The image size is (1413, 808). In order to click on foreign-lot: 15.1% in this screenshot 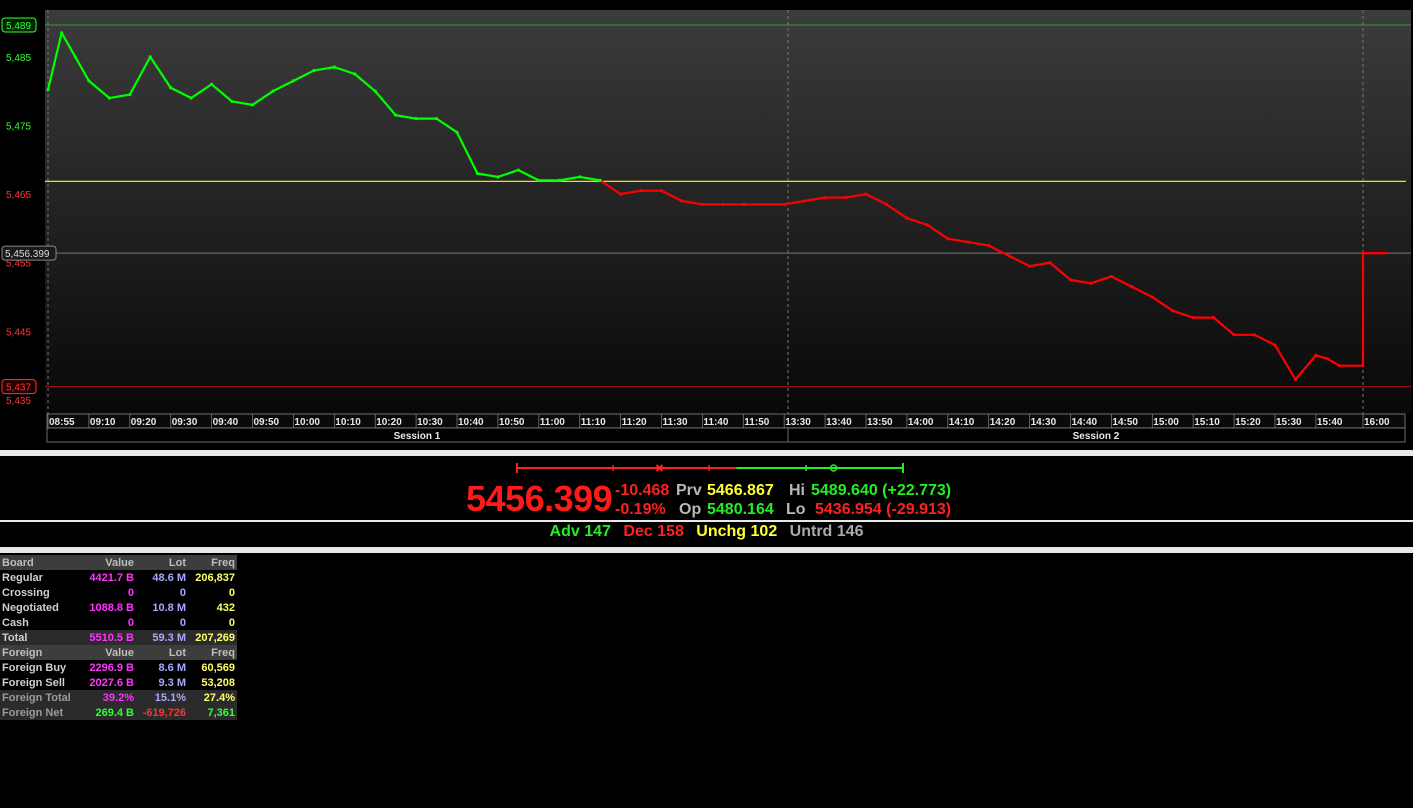, I will do `click(162, 697)`.